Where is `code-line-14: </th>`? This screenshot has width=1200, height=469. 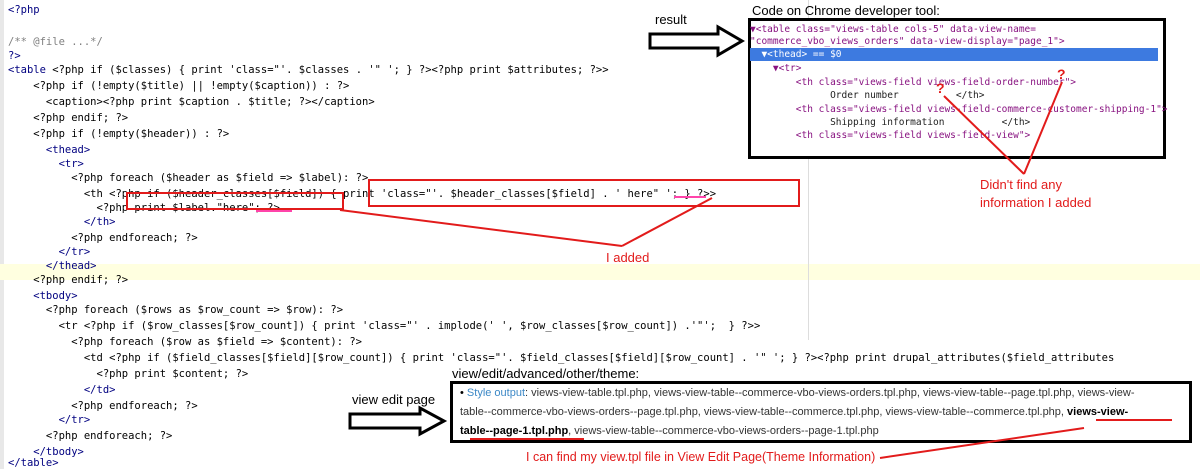 code-line-14: </th> is located at coordinates (62, 222).